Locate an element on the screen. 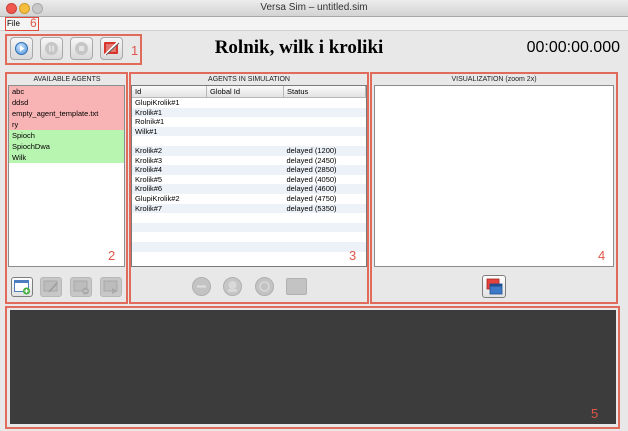 This screenshot has width=628, height=431. column-header-global-id: Global Id is located at coordinates (245, 92).